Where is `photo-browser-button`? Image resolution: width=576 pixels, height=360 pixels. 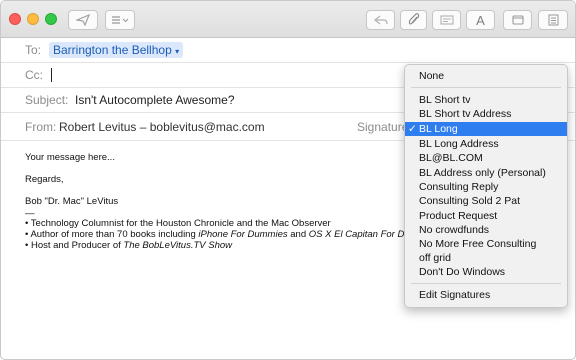
photo-browser-button is located at coordinates (517, 20).